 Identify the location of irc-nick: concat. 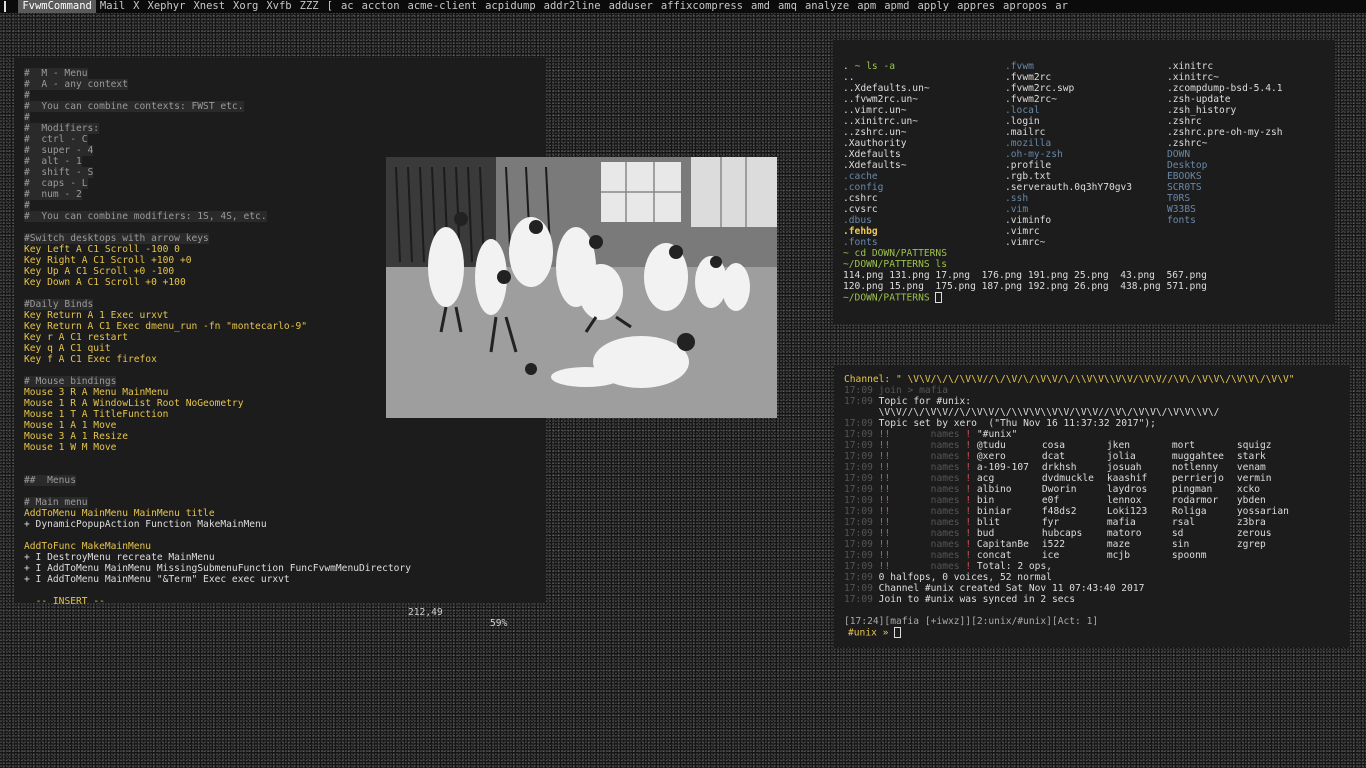
(1009, 555).